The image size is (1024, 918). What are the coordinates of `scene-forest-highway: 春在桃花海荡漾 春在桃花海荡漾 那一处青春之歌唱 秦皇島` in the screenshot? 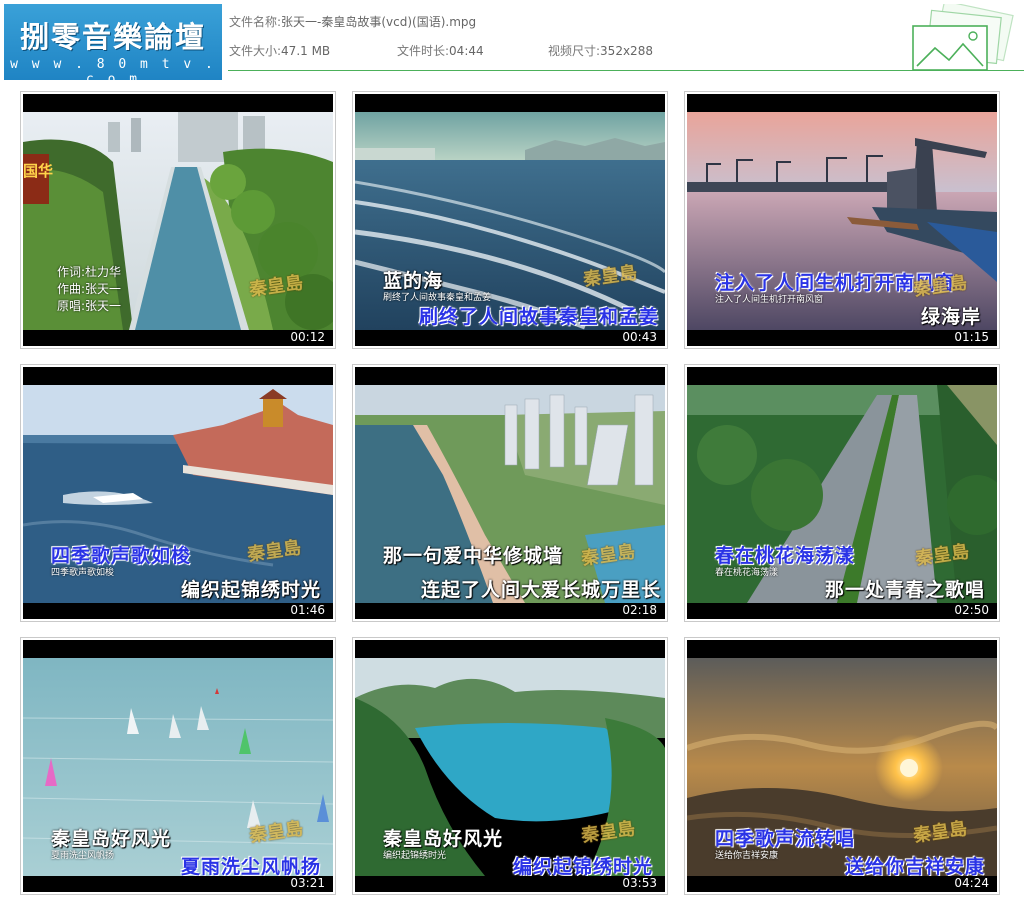 It's located at (842, 494).